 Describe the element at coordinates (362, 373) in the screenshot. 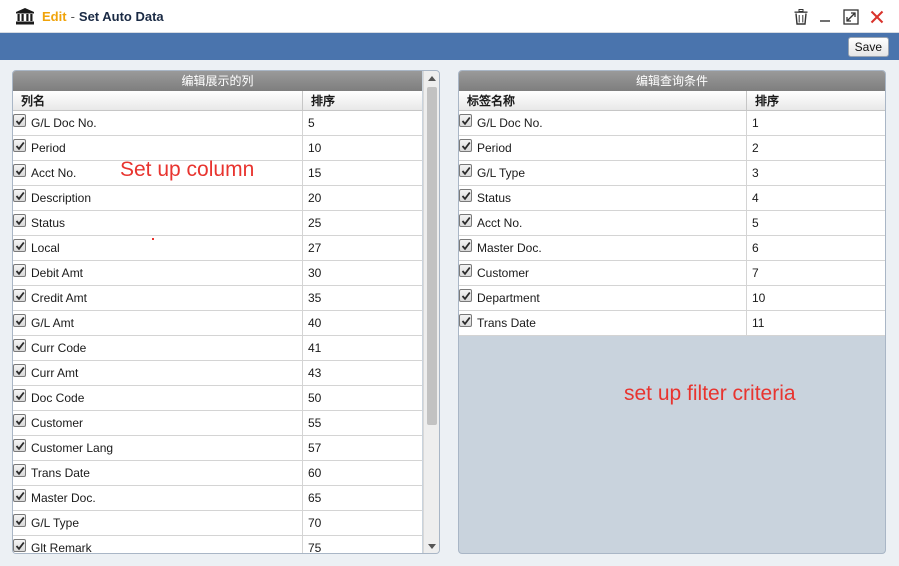

I see `row-order: 43` at that location.